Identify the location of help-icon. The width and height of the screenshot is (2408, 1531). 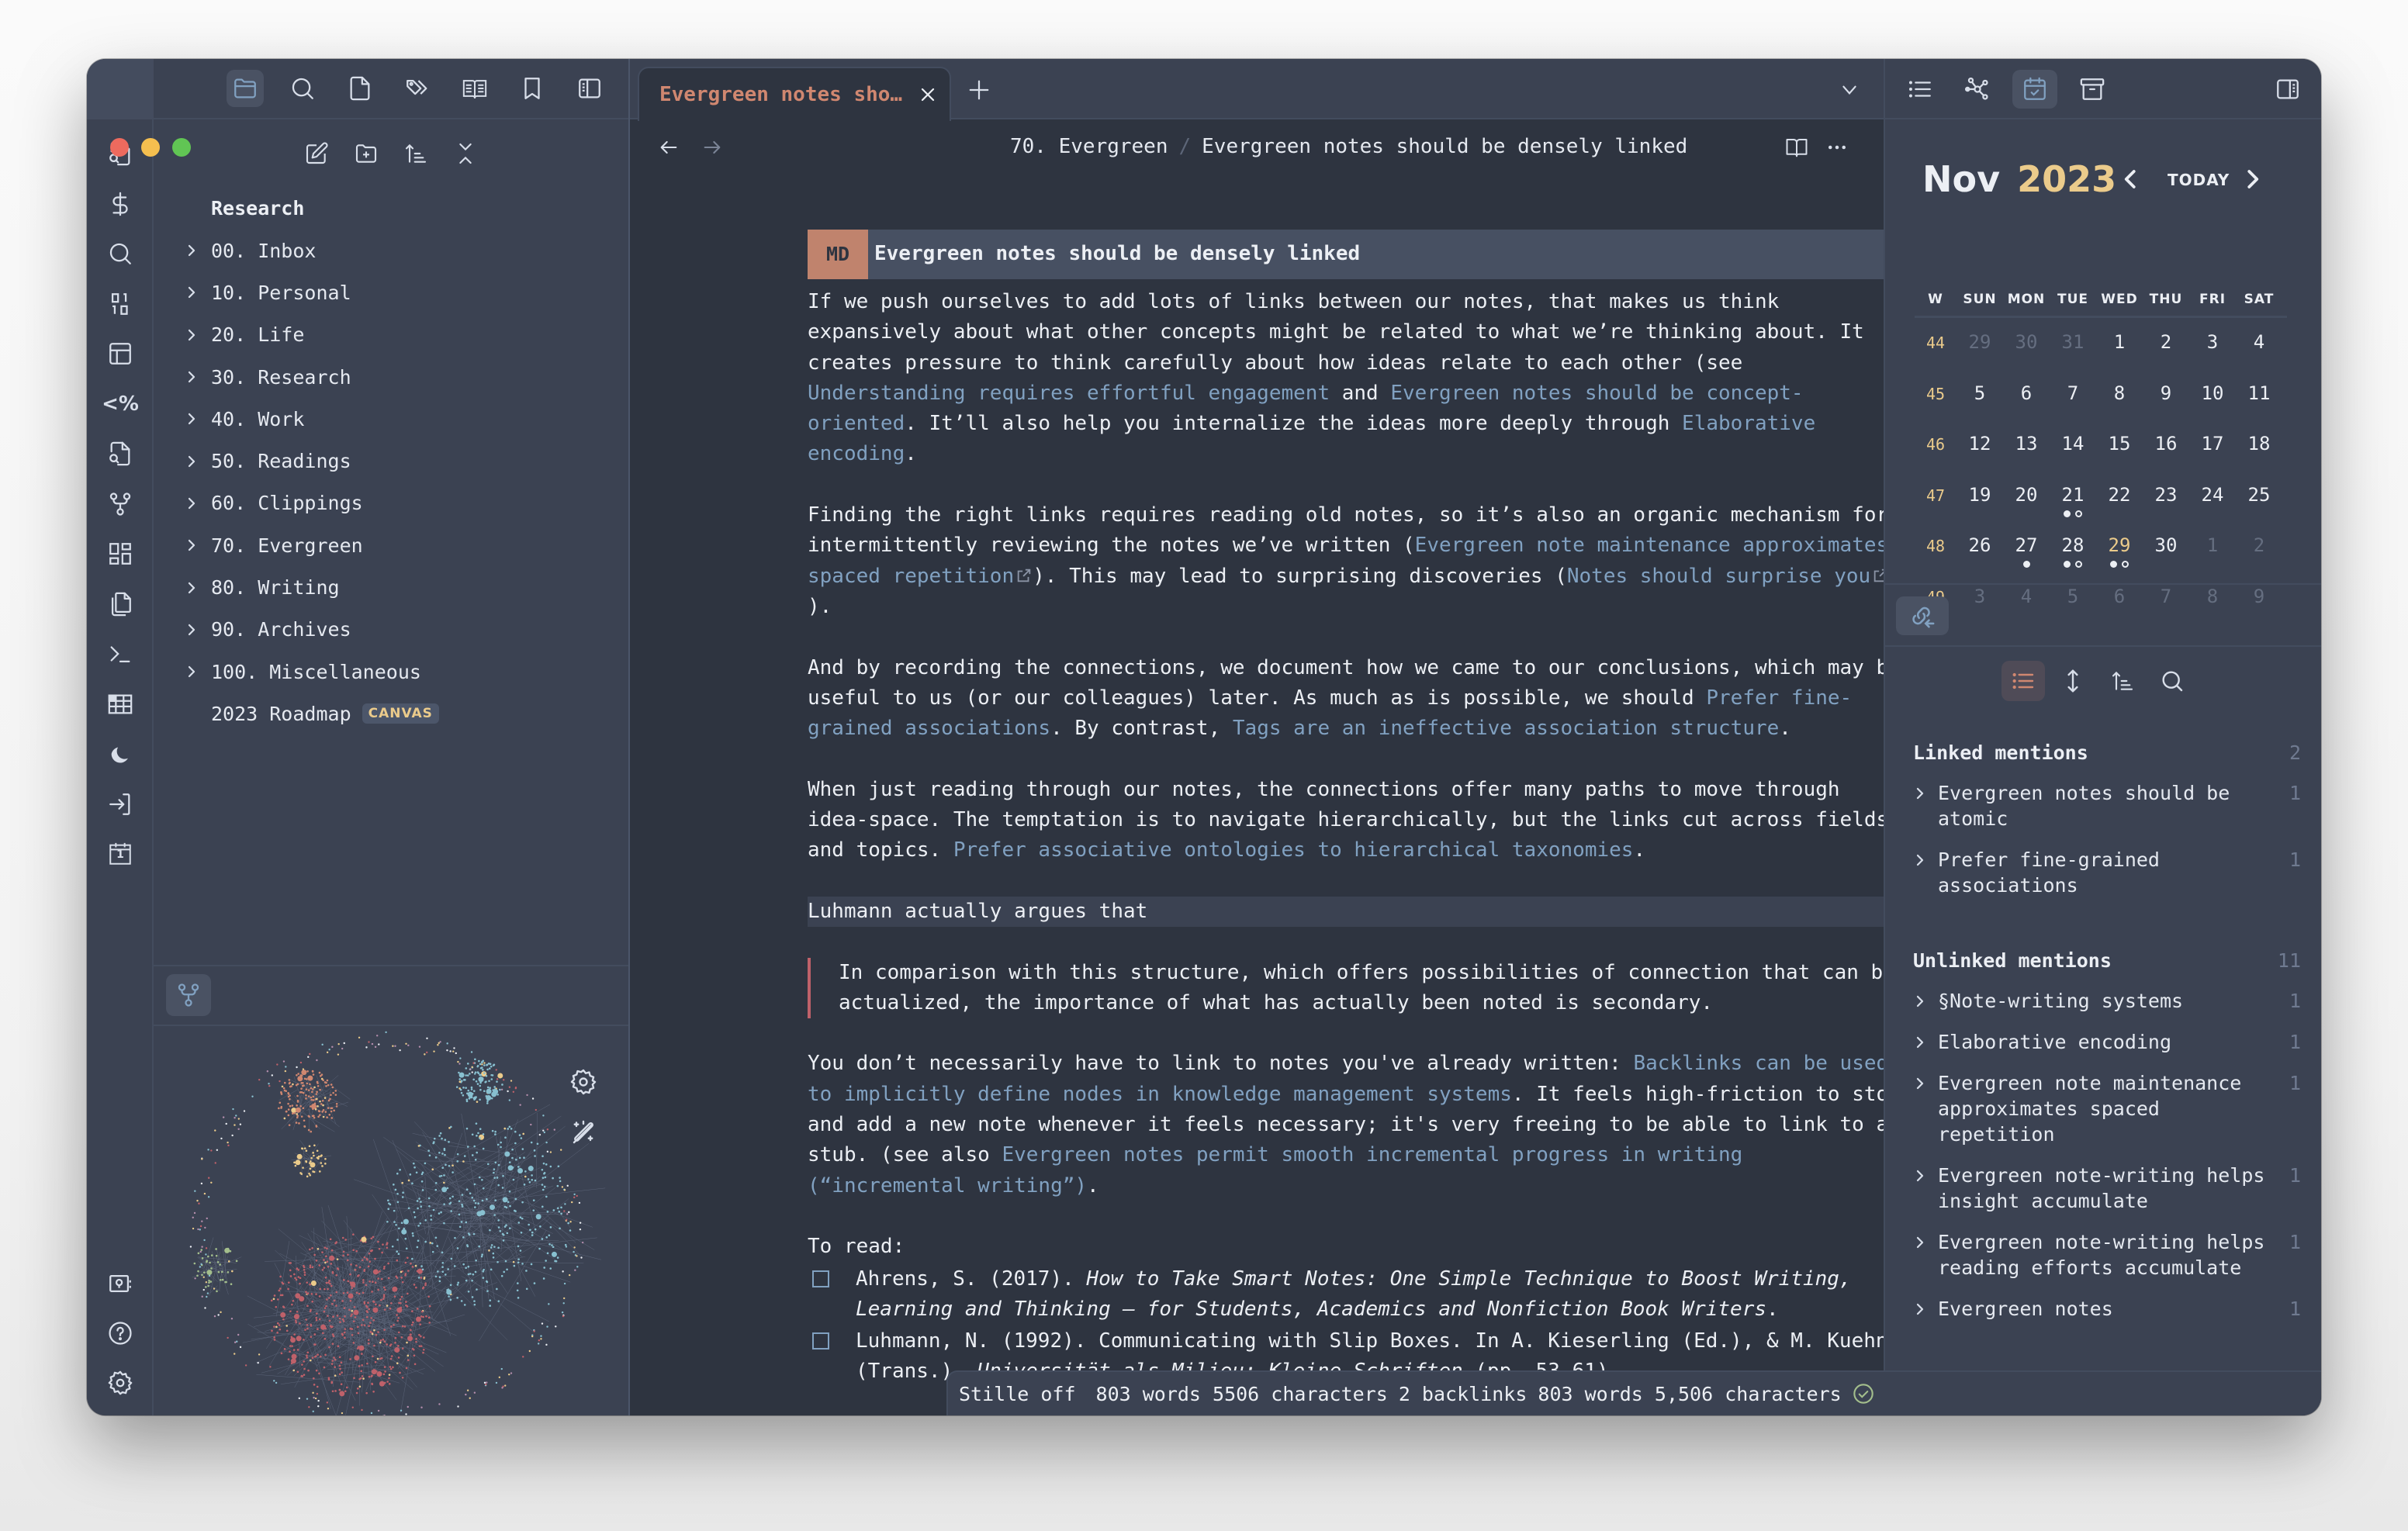
(121, 1333).